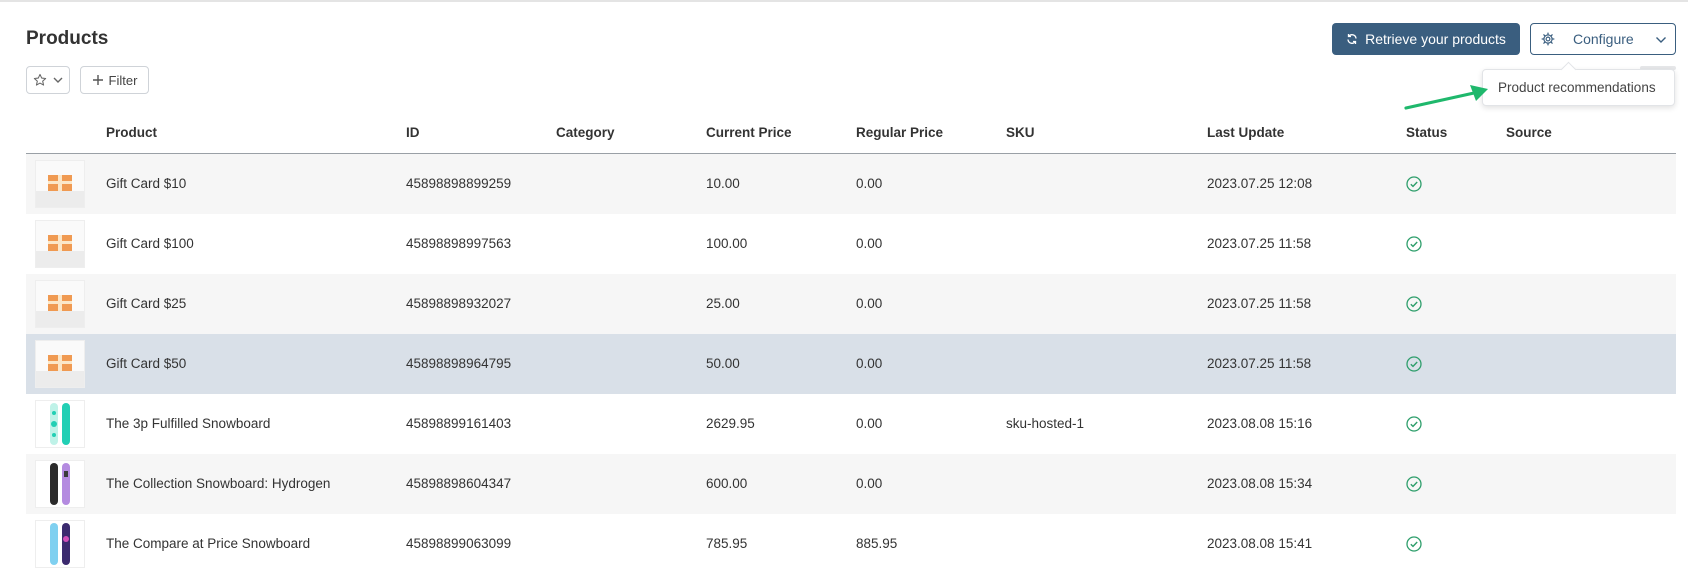 The height and width of the screenshot is (577, 1688). What do you see at coordinates (844, 1) in the screenshot?
I see `top-divider` at bounding box center [844, 1].